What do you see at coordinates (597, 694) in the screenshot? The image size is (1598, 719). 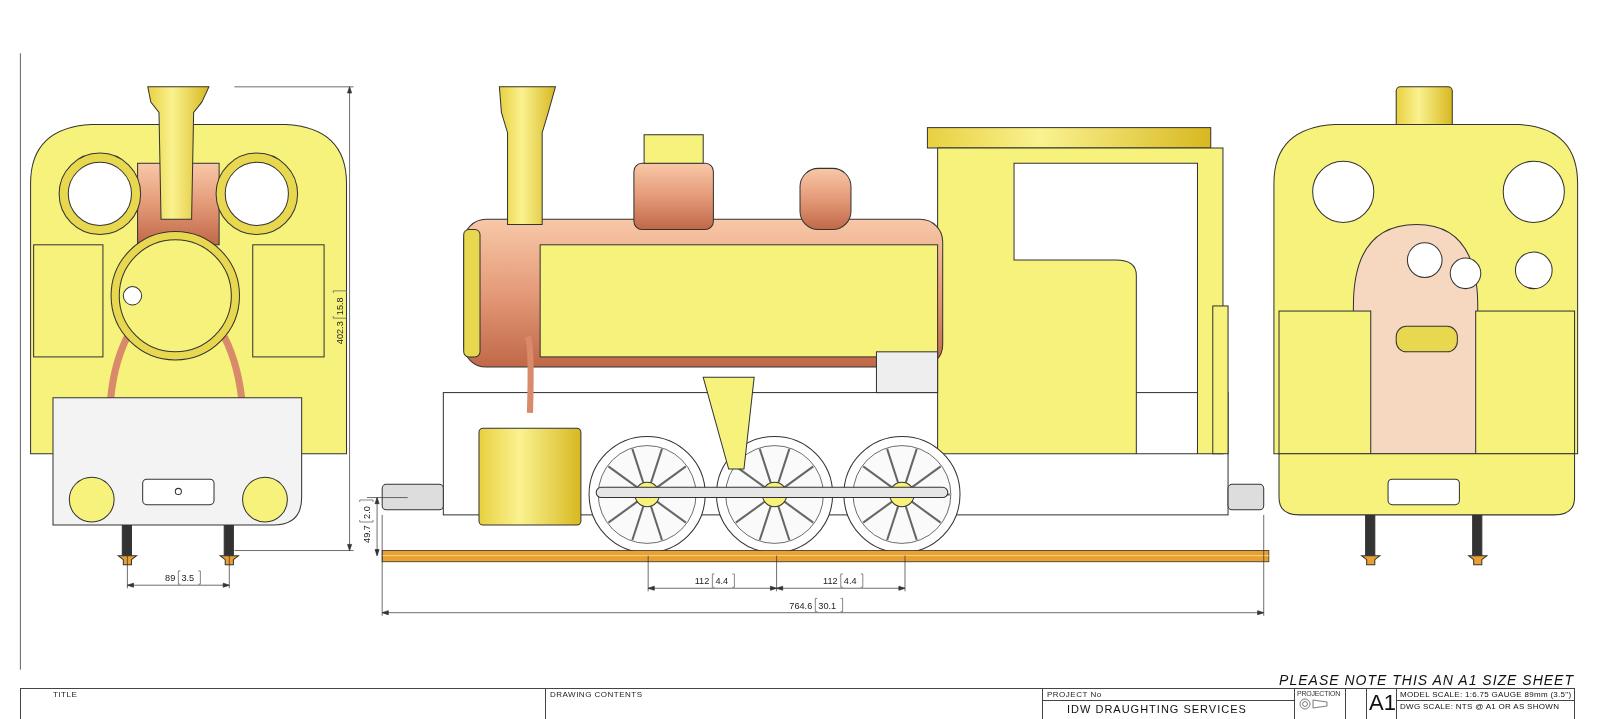 I see `drawing-contents-label: DRAWING CONTENTS` at bounding box center [597, 694].